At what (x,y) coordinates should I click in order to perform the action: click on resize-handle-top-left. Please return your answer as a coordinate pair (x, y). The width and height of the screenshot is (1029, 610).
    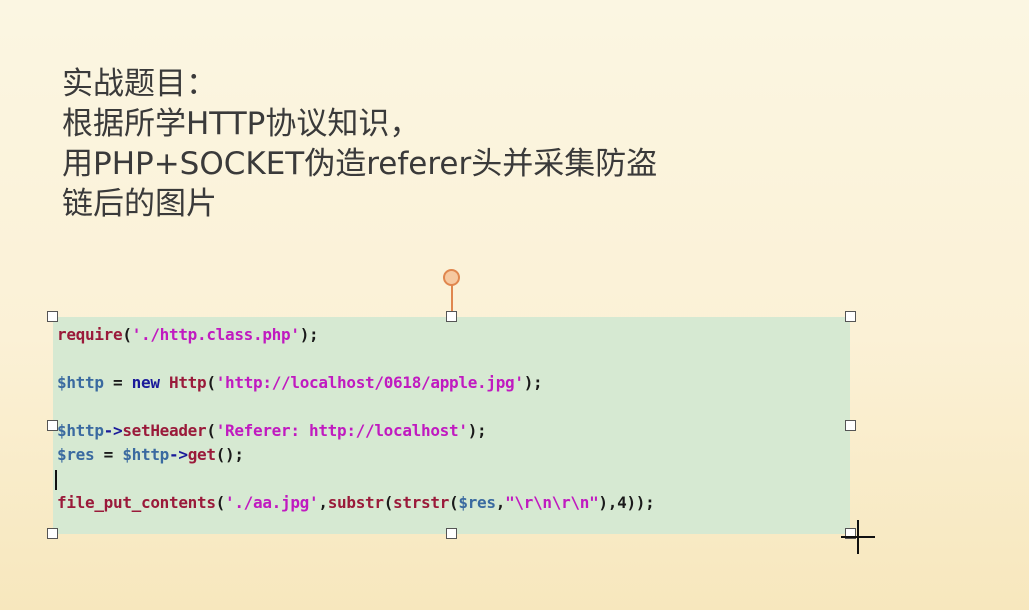
    Looking at the image, I should click on (52, 316).